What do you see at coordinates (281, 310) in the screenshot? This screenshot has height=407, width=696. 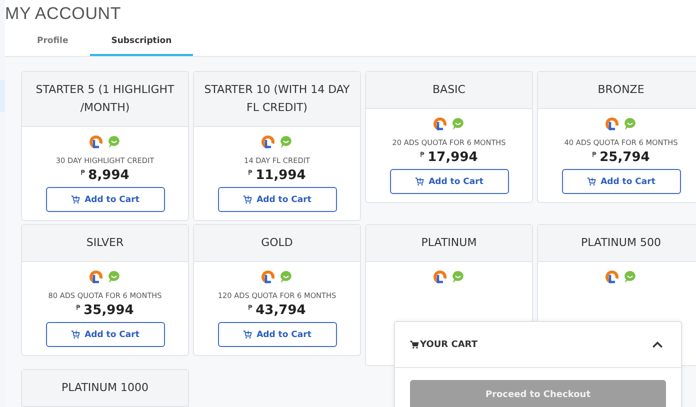 I see `plan-price: 43,794` at bounding box center [281, 310].